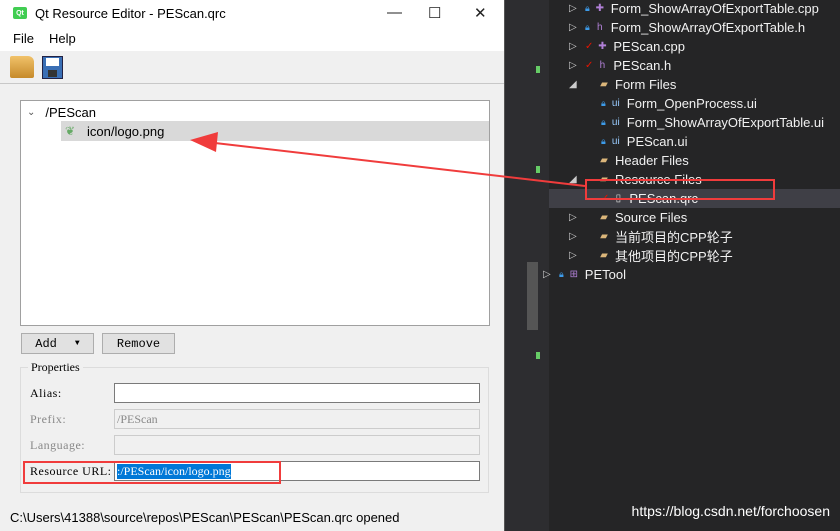 This screenshot has height=531, width=840. What do you see at coordinates (730, 511) in the screenshot?
I see `watermark: https://blog.csdn.net/forchoosen` at bounding box center [730, 511].